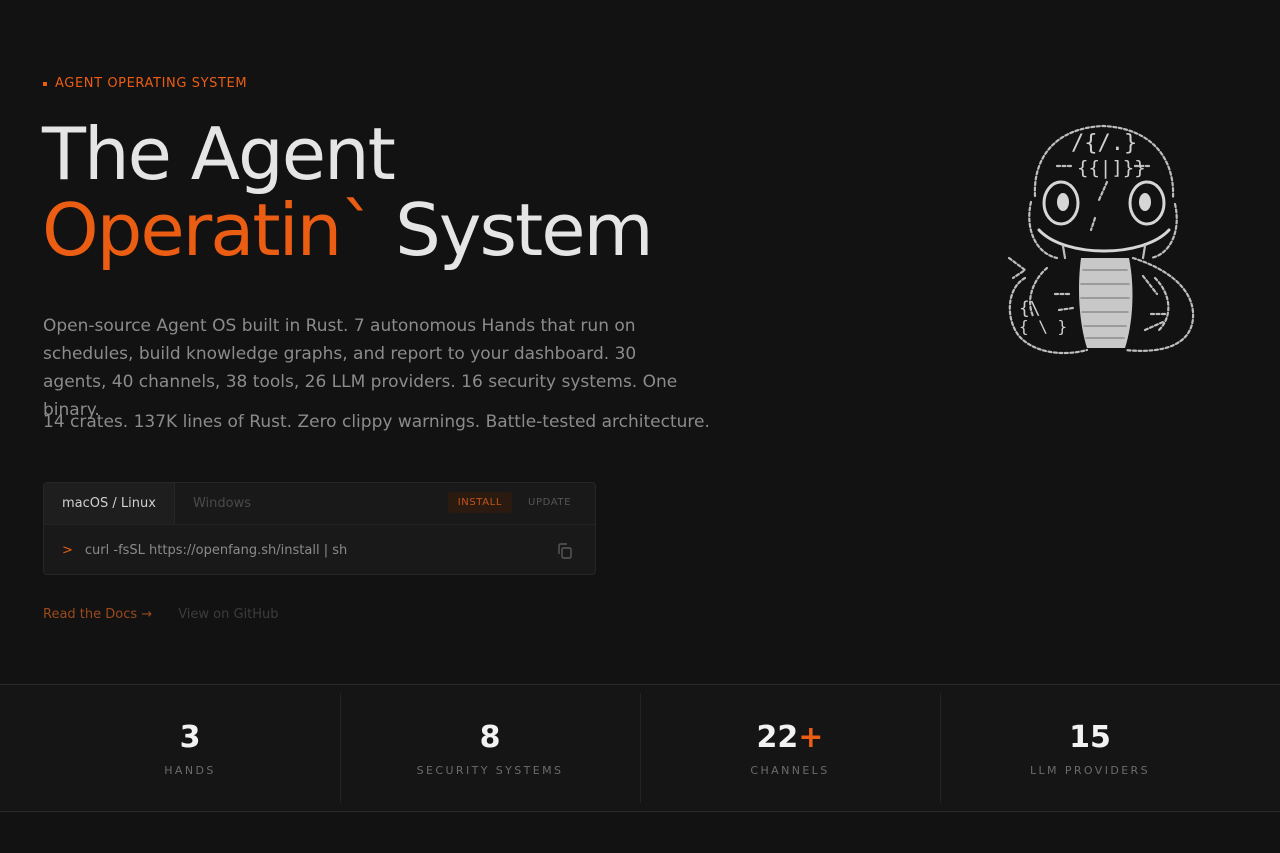  I want to click on title-line-2: Operatin` System, so click(348, 230).